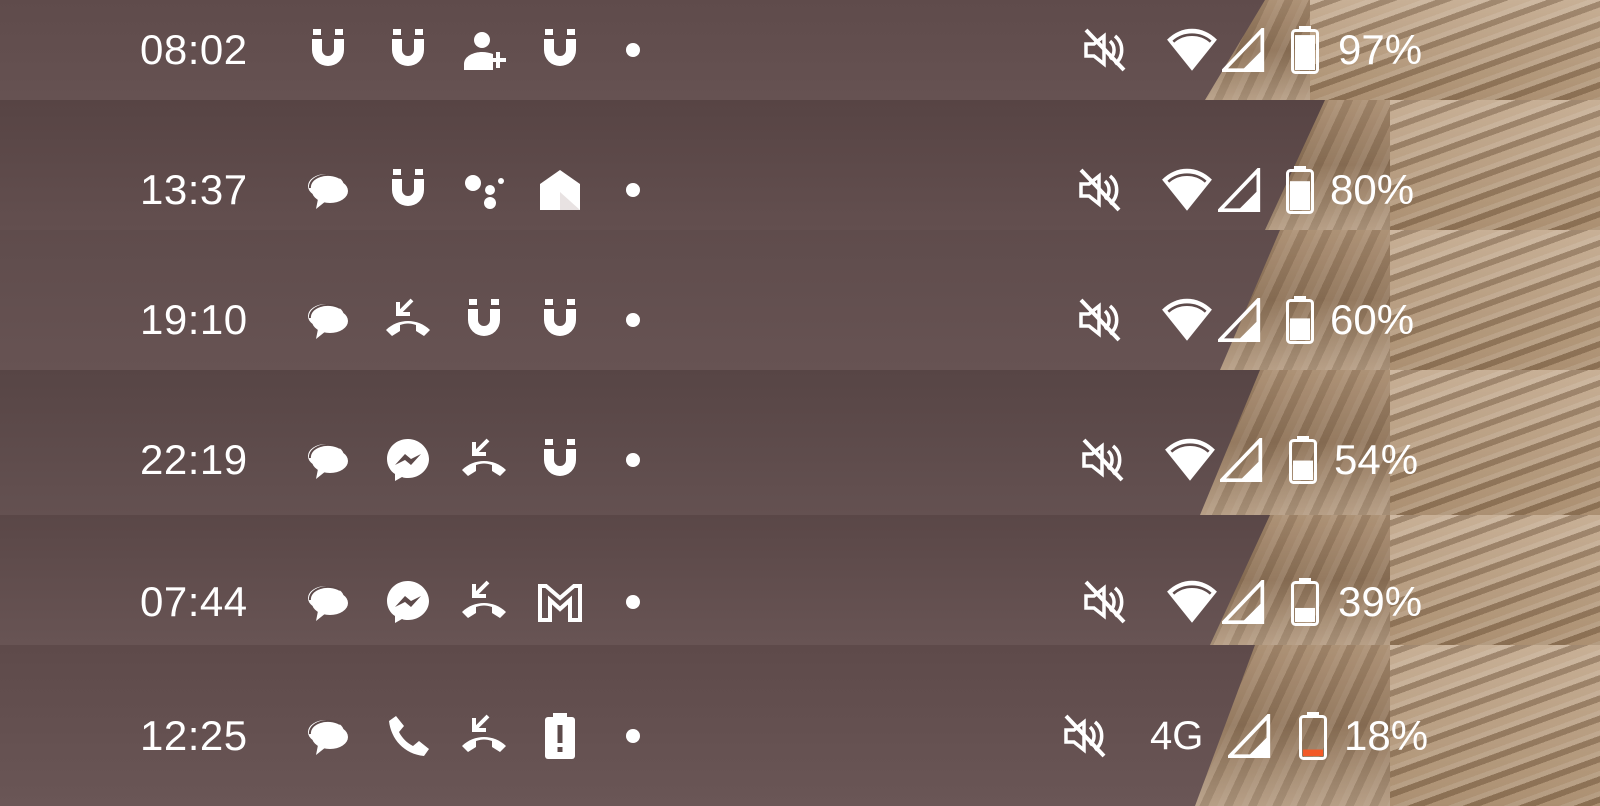 This screenshot has width=1600, height=806. I want to click on battery-alert-icon, so click(560, 736).